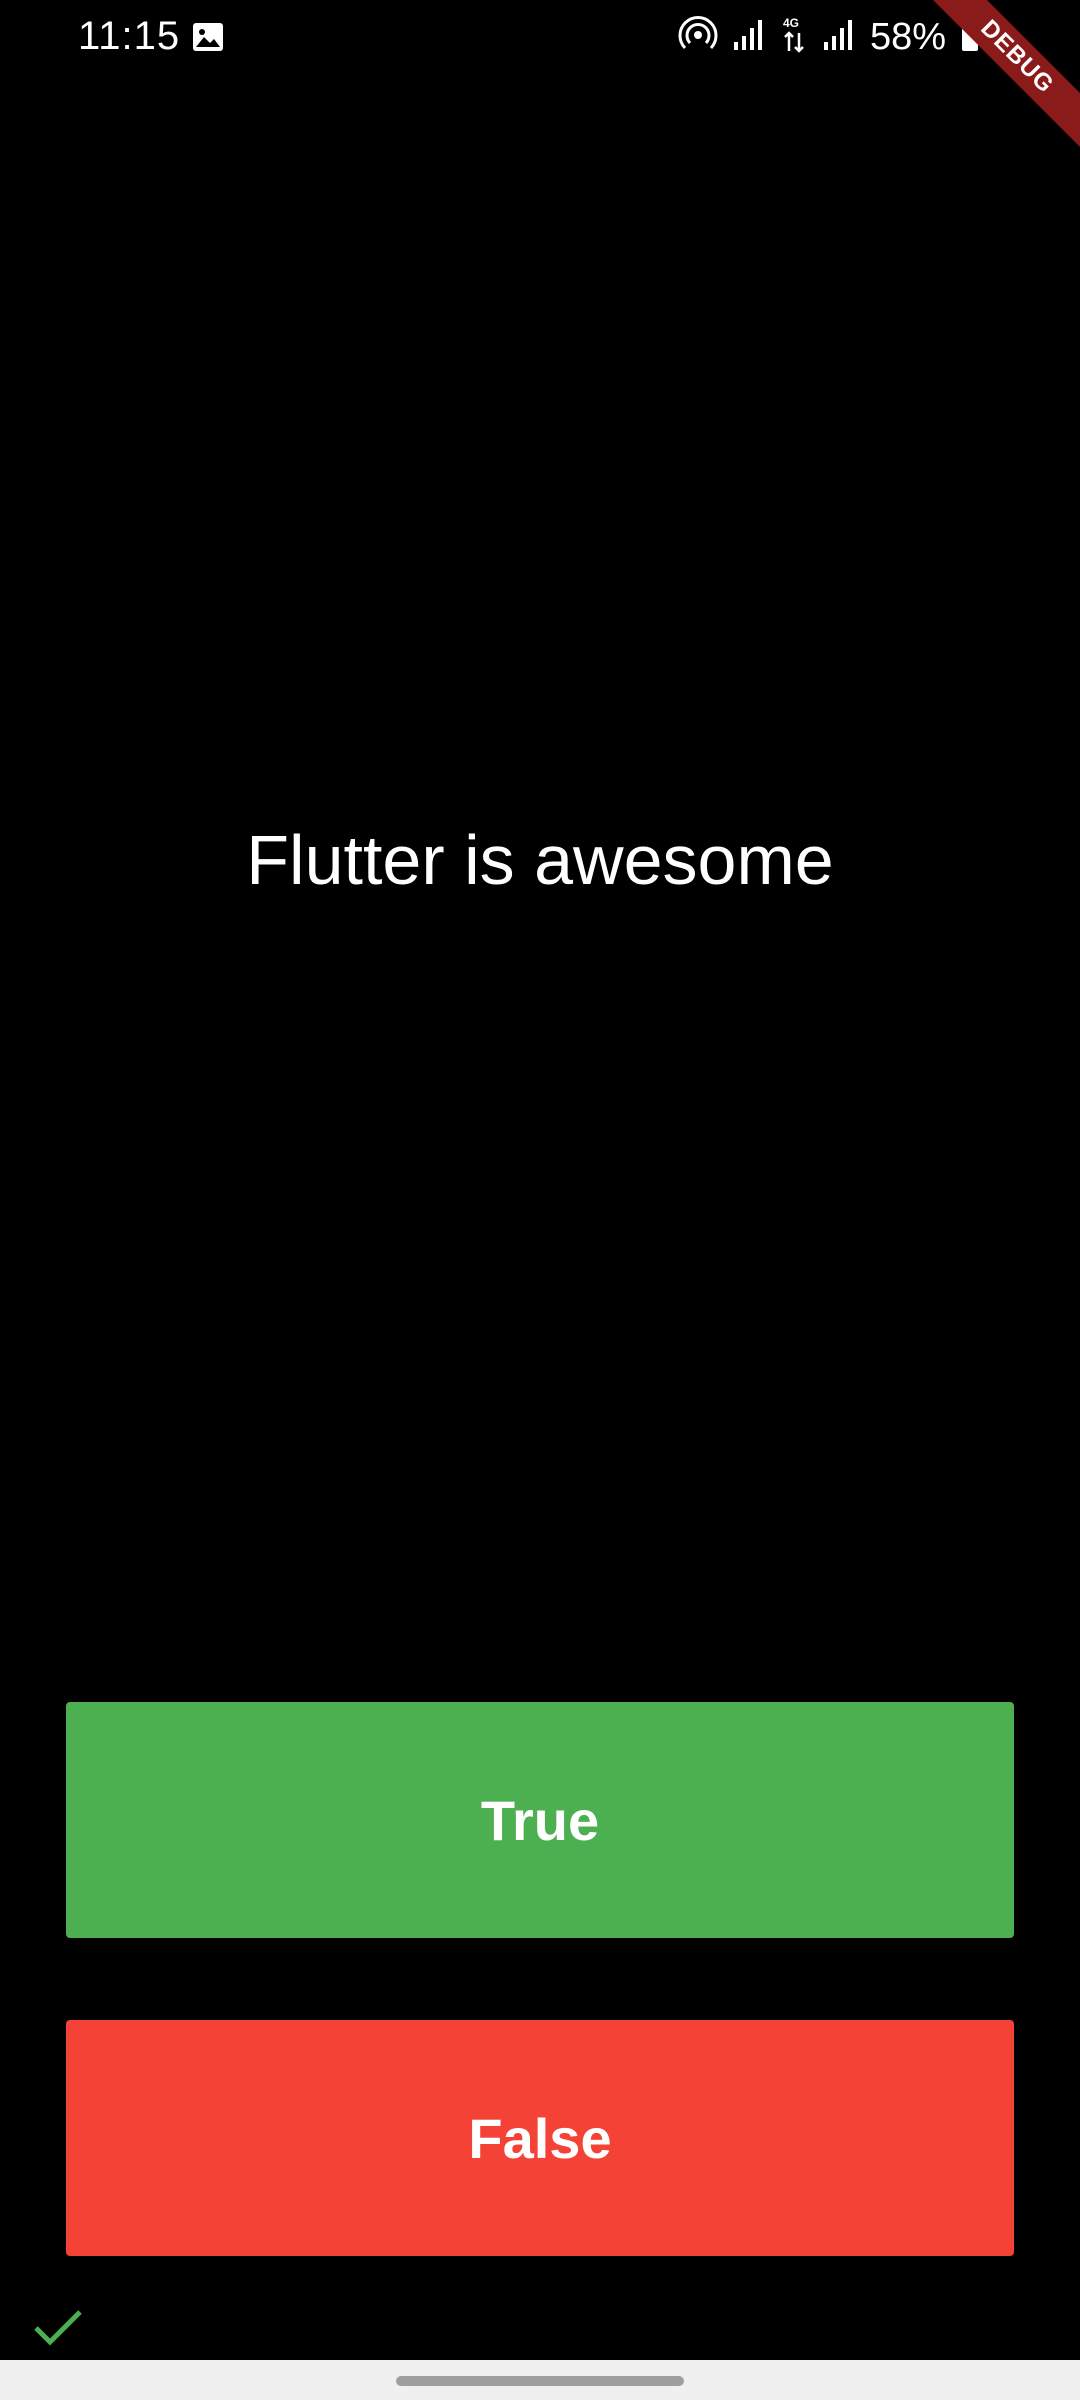 The image size is (1080, 2400). I want to click on home-gesture-handle, so click(540, 2381).